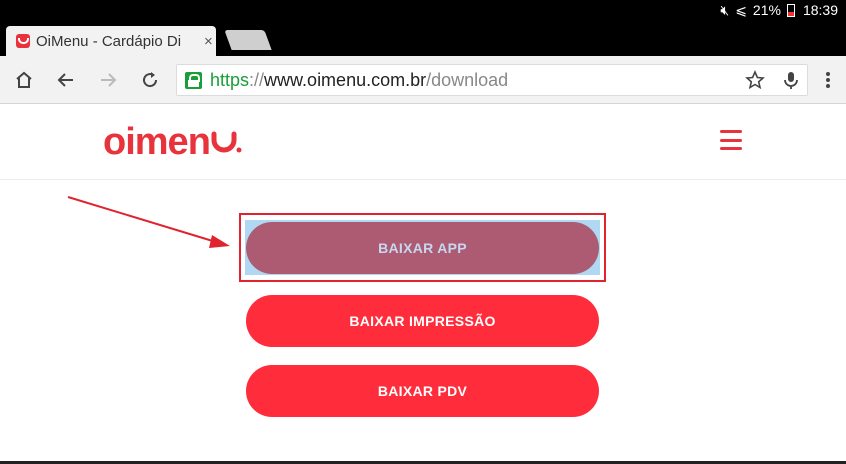  I want to click on home-icon, so click(24, 80).